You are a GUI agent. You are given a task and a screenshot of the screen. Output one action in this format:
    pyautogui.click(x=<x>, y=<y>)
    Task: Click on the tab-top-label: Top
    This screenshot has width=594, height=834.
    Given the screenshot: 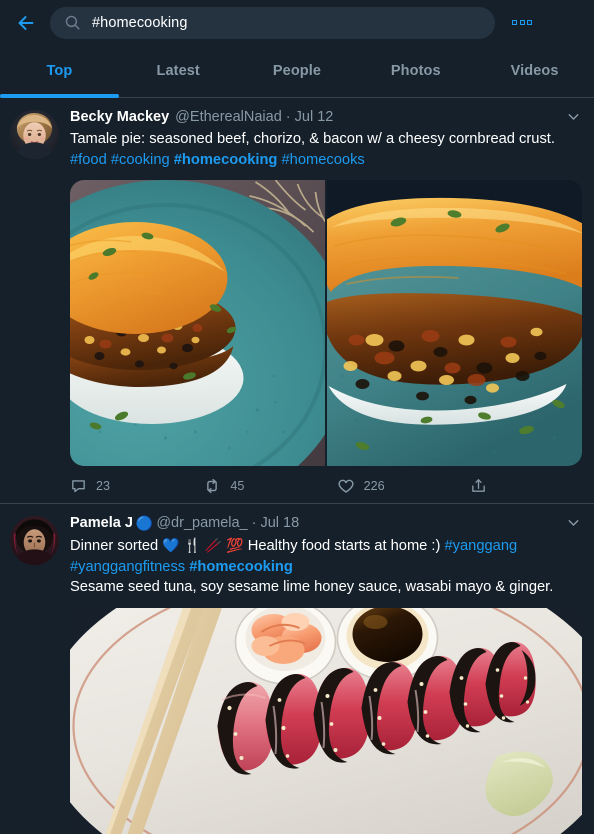 What is the action you would take?
    pyautogui.click(x=59, y=71)
    